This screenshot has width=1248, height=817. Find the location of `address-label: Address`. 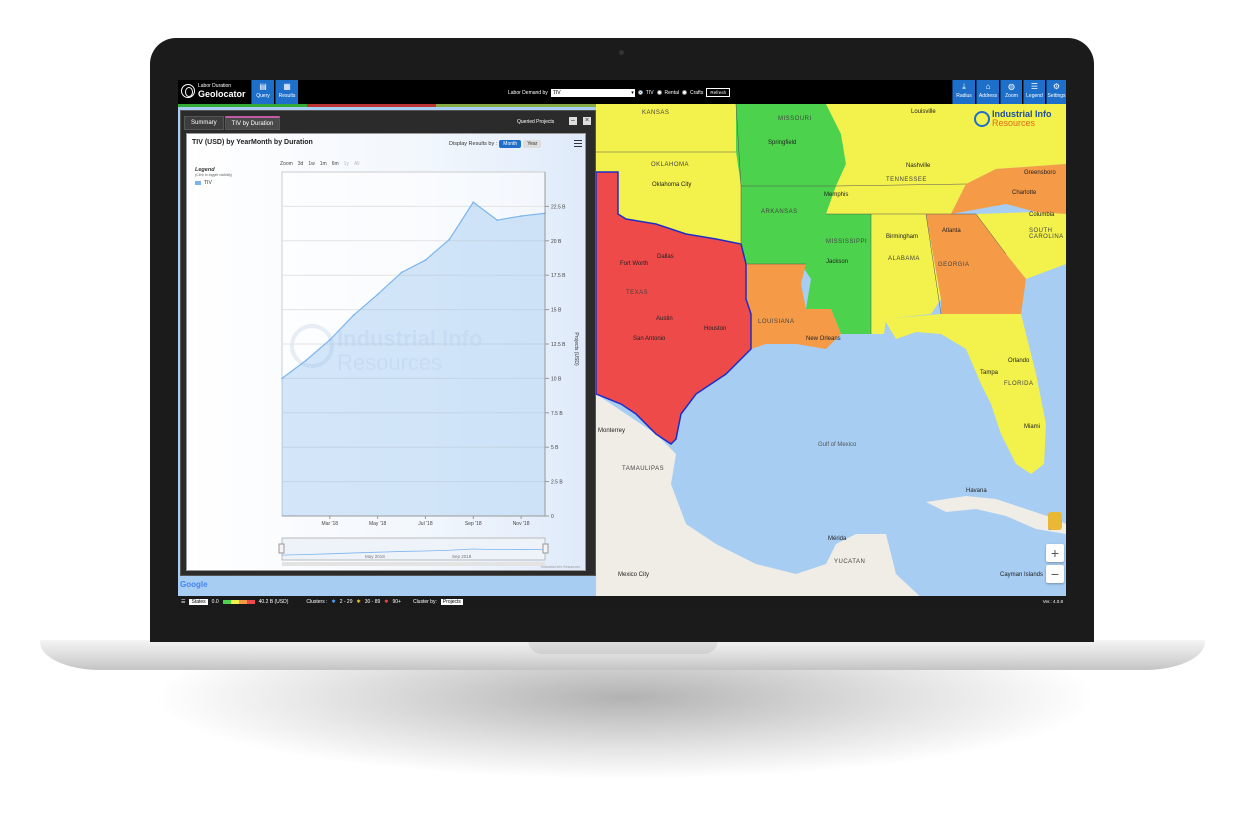

address-label: Address is located at coordinates (988, 96).